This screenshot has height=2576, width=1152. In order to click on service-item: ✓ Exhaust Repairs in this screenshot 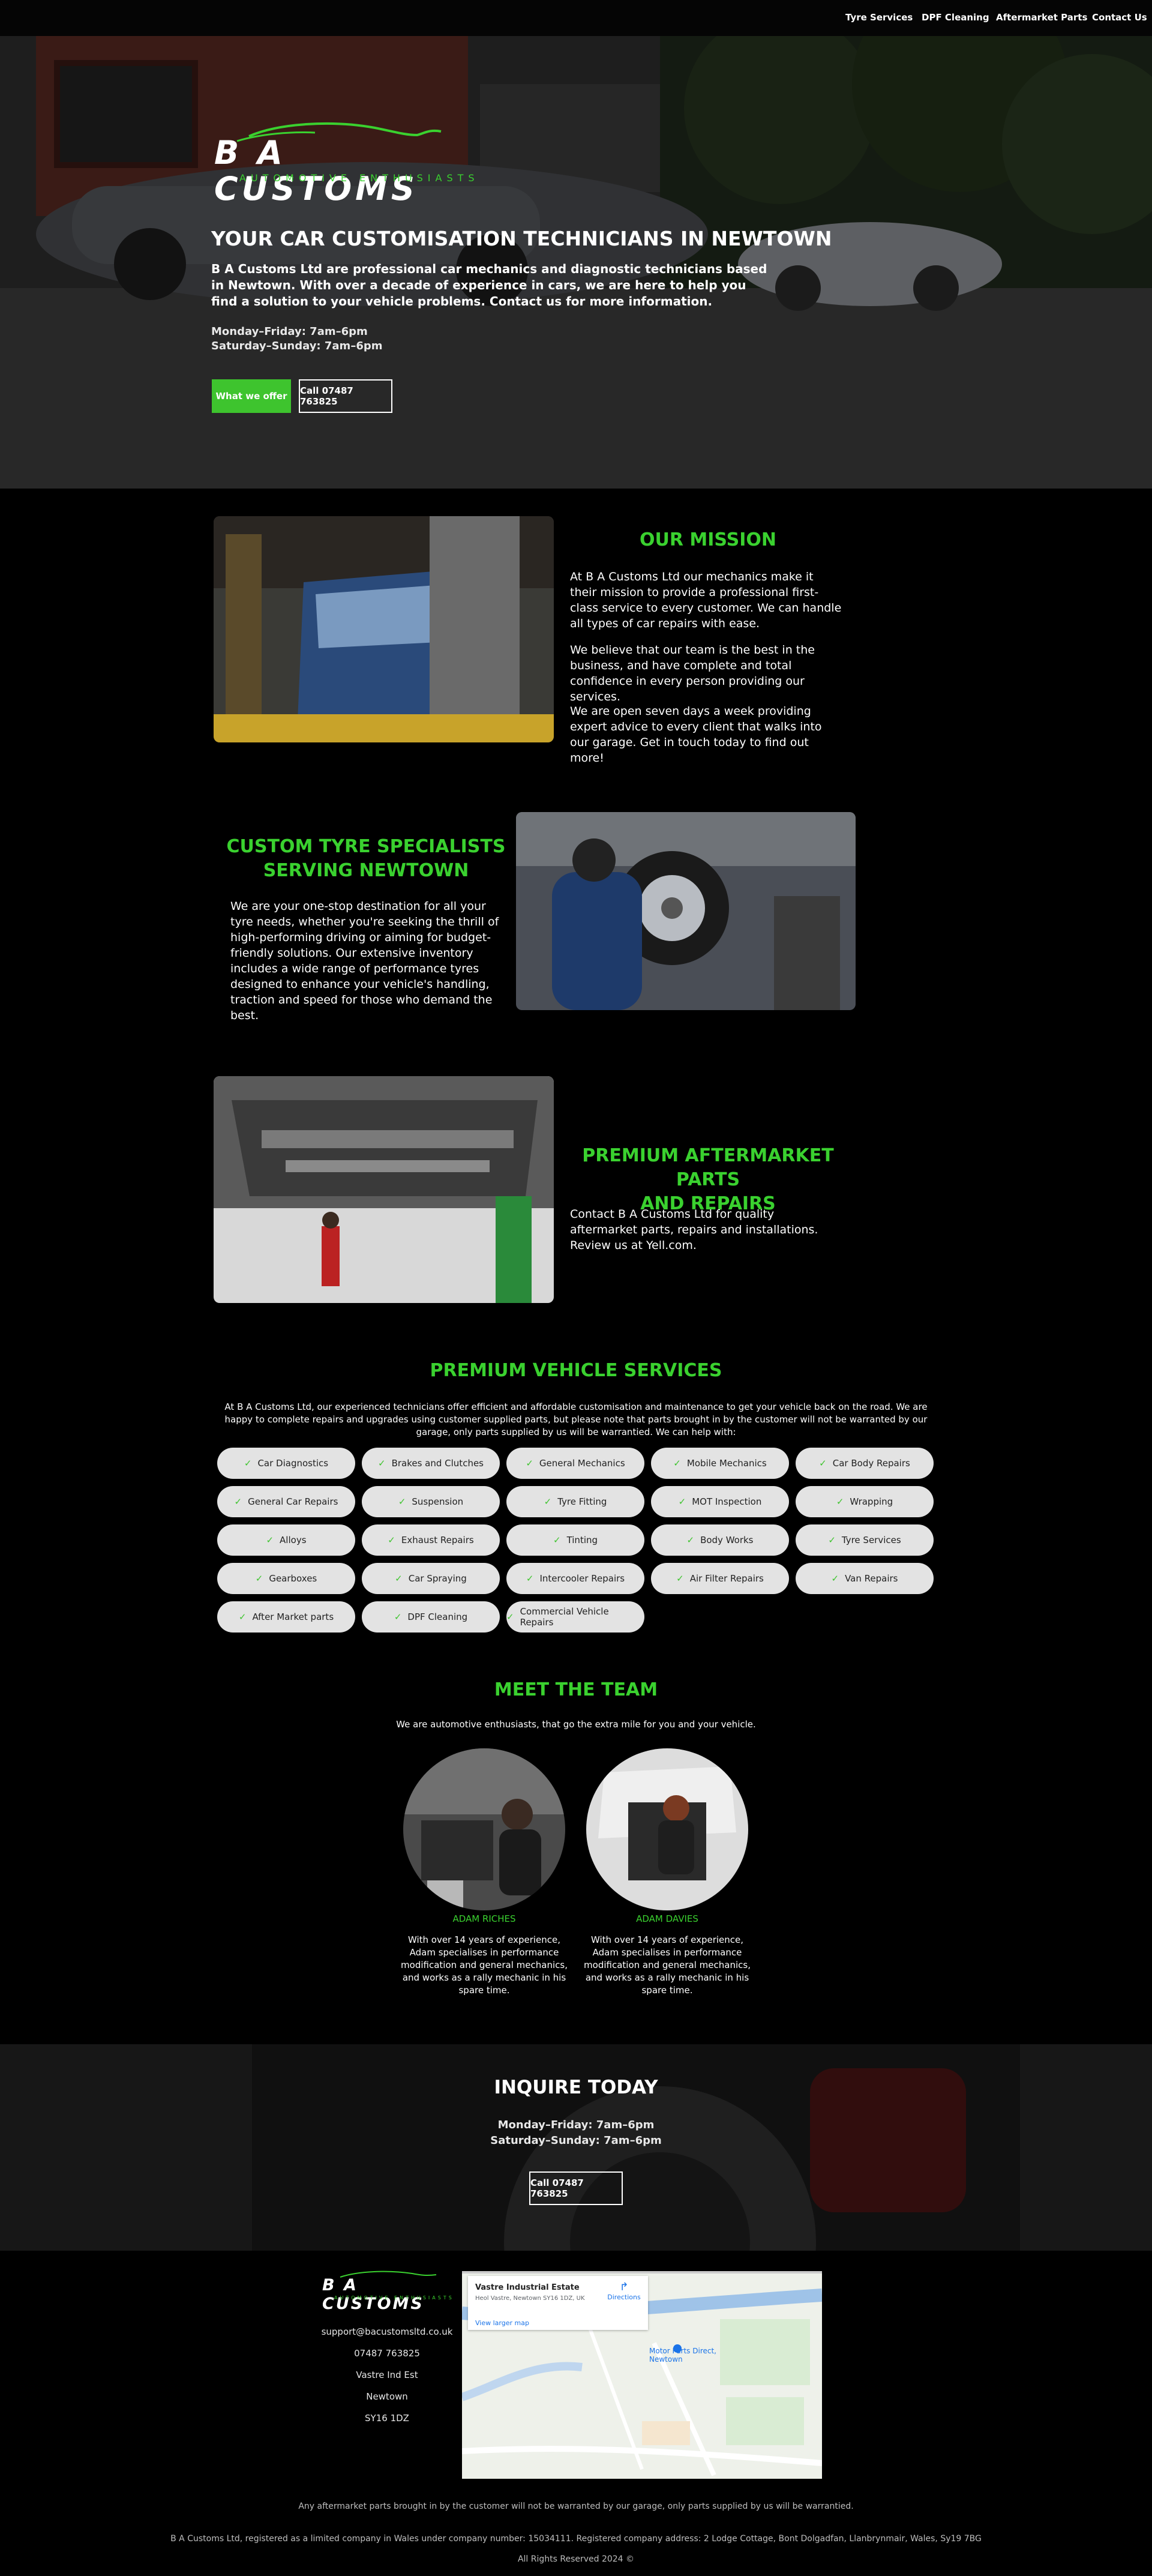, I will do `click(431, 1540)`.